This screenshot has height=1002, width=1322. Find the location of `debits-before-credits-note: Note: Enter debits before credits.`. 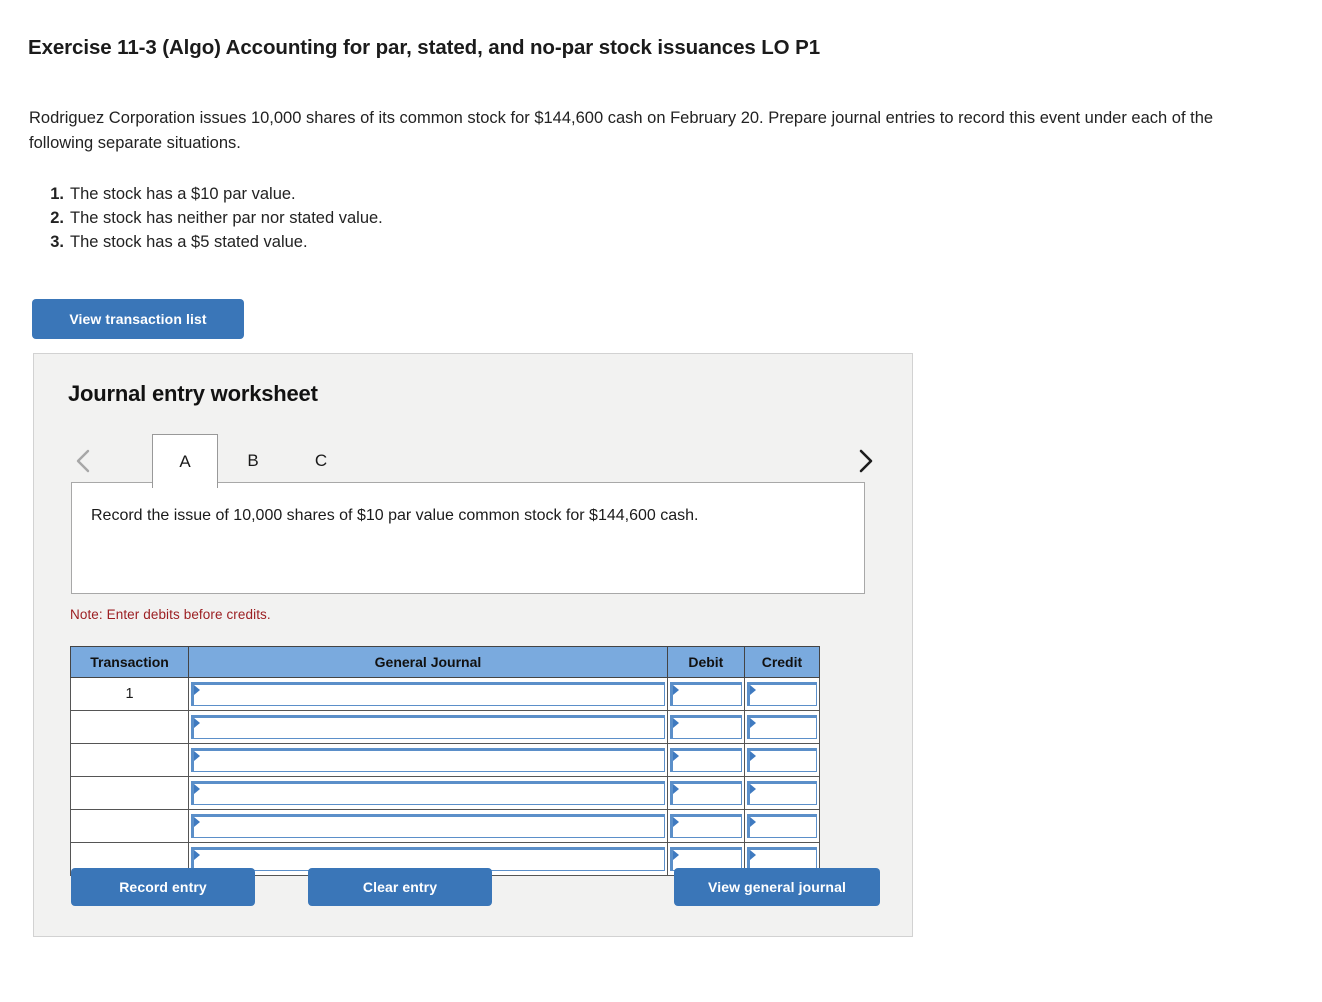

debits-before-credits-note: Note: Enter debits before credits. is located at coordinates (170, 614).